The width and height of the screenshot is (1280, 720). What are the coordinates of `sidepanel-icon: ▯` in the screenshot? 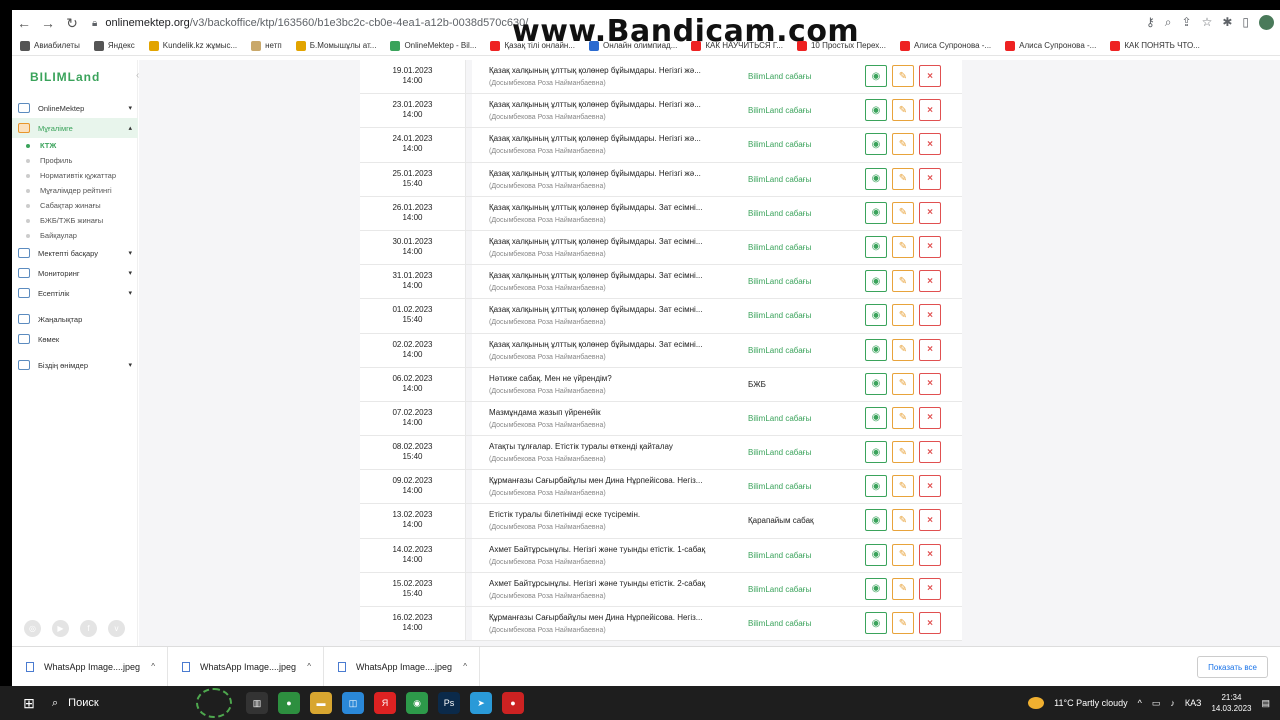 It's located at (1245, 22).